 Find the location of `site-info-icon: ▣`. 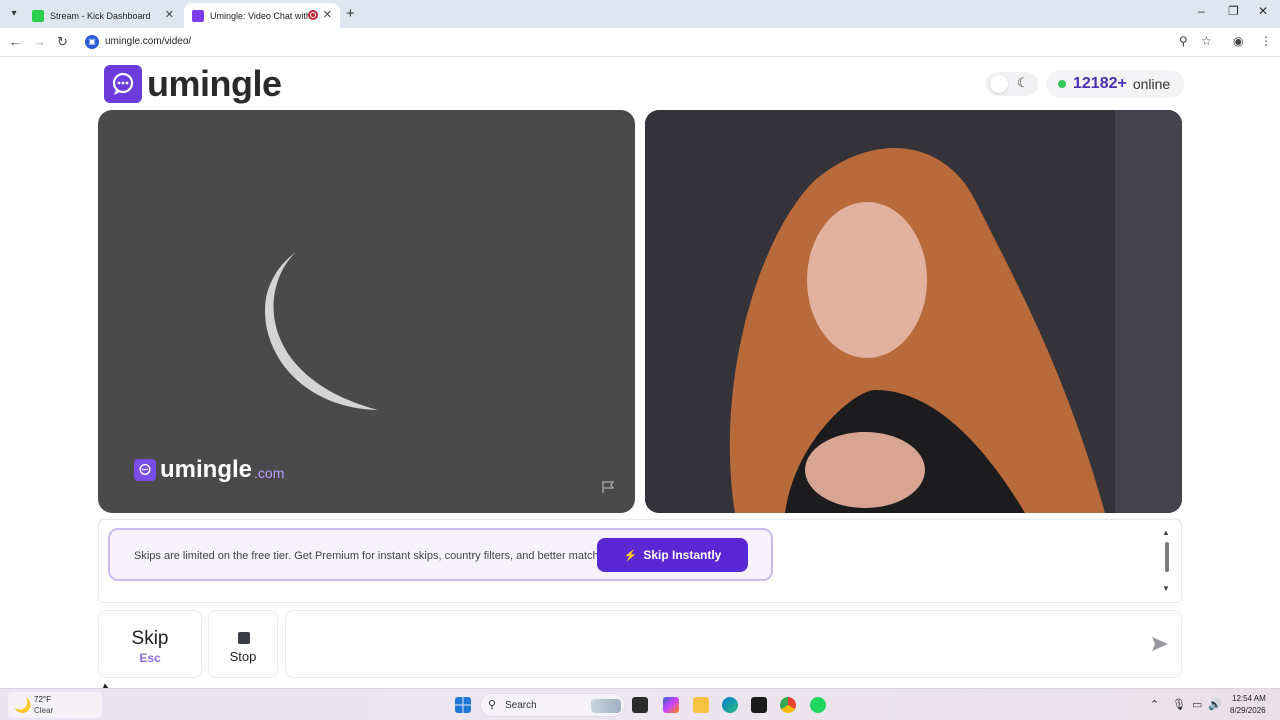

site-info-icon: ▣ is located at coordinates (92, 42).